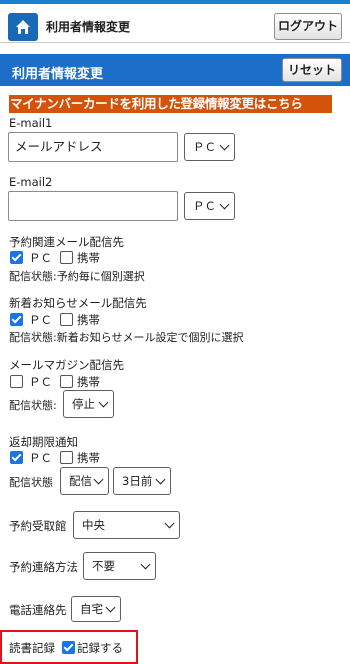 This screenshot has height=664, width=350. I want to click on magazine-status-select: 停止, so click(88, 404).